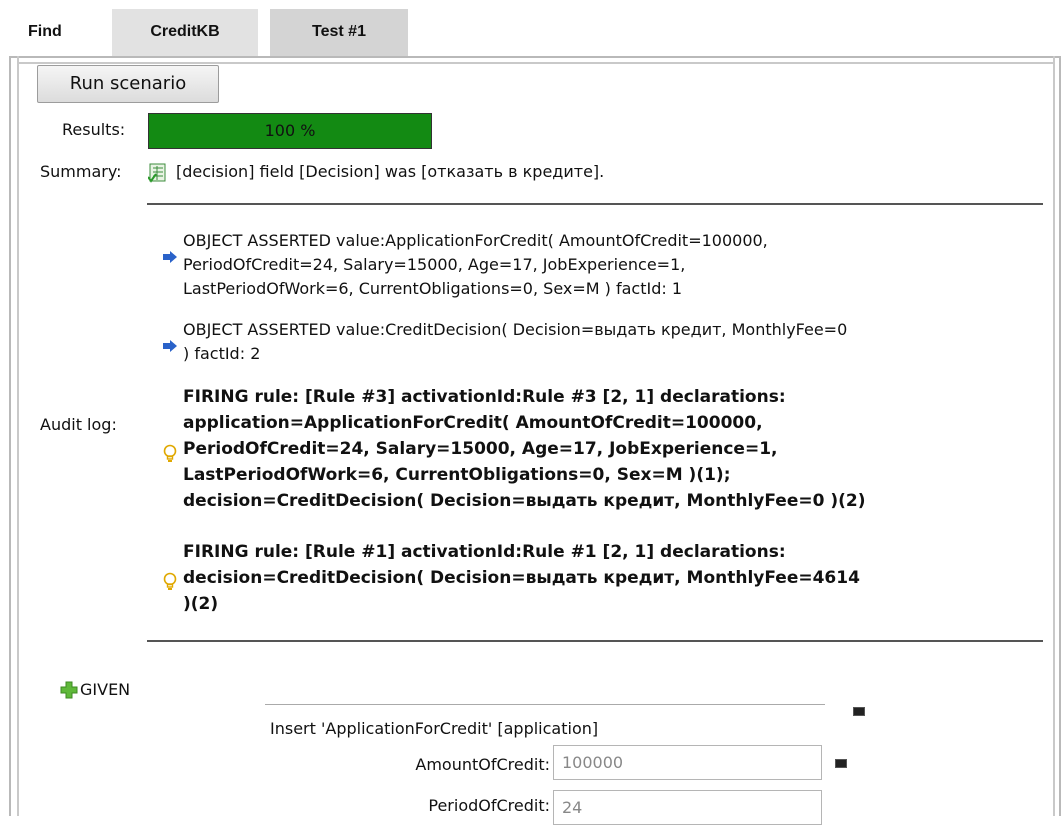 Image resolution: width=1062 pixels, height=825 pixels. Describe the element at coordinates (687, 807) in the screenshot. I see `period-of-credit-input` at that location.